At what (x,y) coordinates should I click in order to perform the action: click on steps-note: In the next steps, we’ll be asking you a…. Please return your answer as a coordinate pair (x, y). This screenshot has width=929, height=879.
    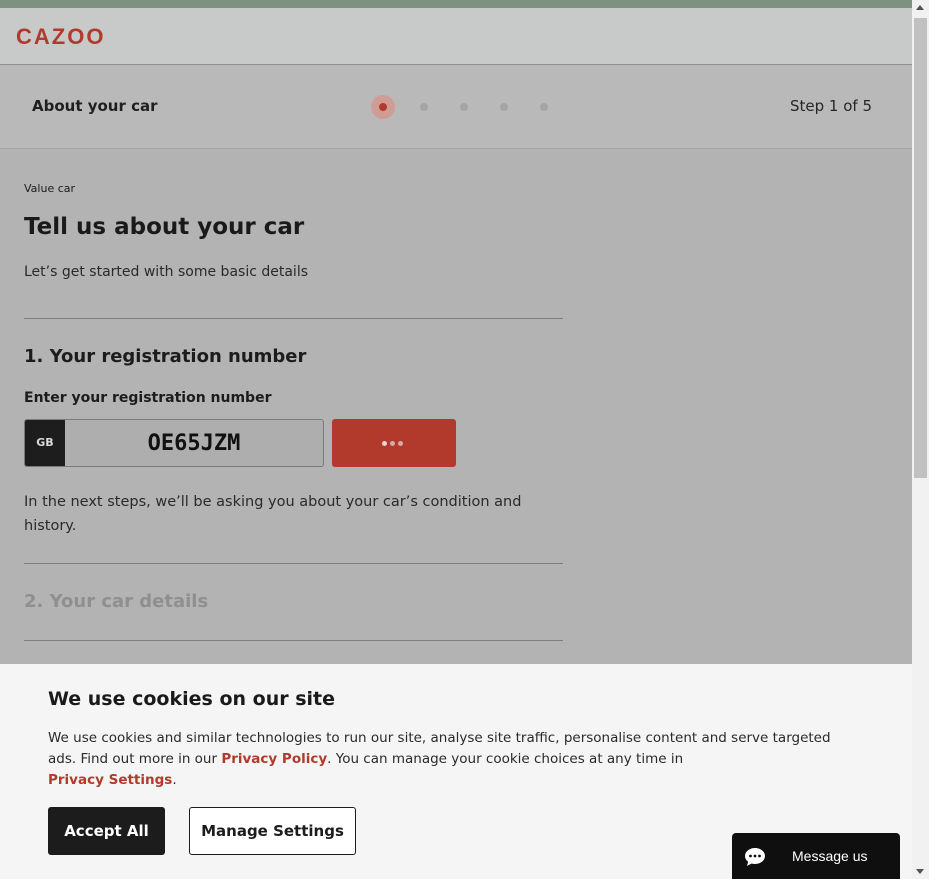
    Looking at the image, I should click on (273, 514).